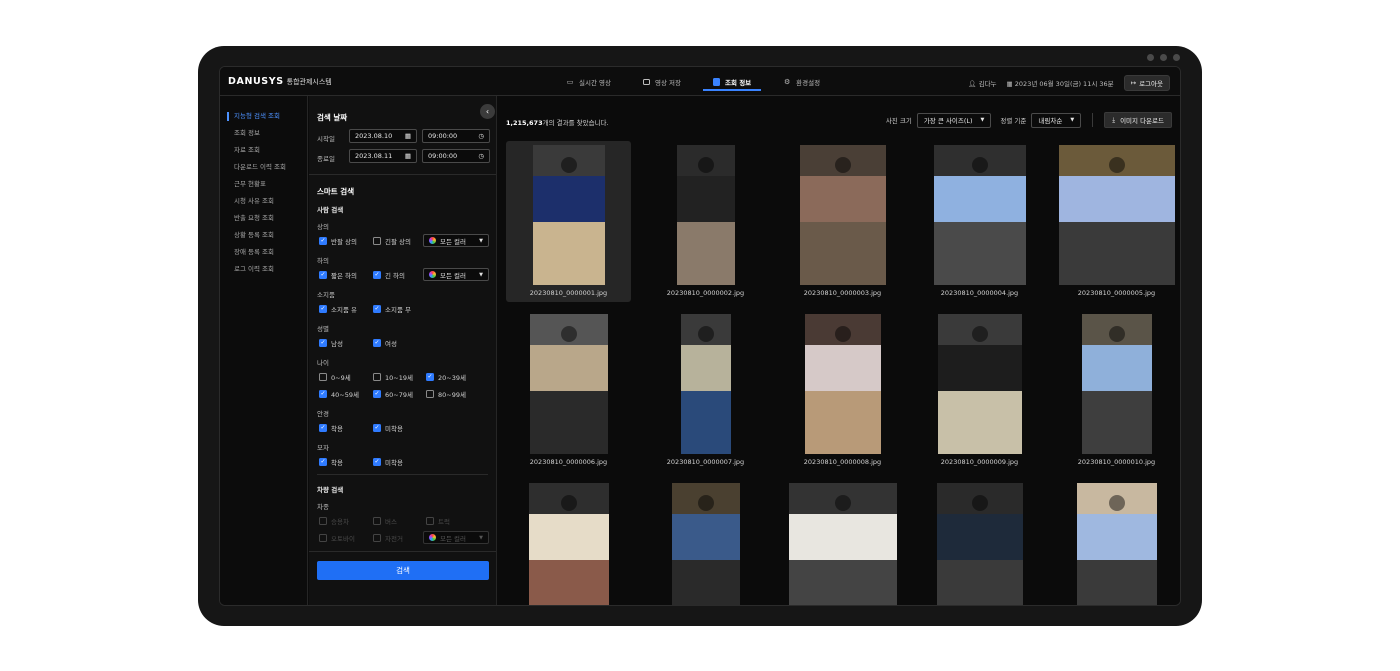 The width and height of the screenshot is (1400, 671). What do you see at coordinates (263, 252) in the screenshot?
I see `sidebar-item-fault: 장애 등록 조회` at bounding box center [263, 252].